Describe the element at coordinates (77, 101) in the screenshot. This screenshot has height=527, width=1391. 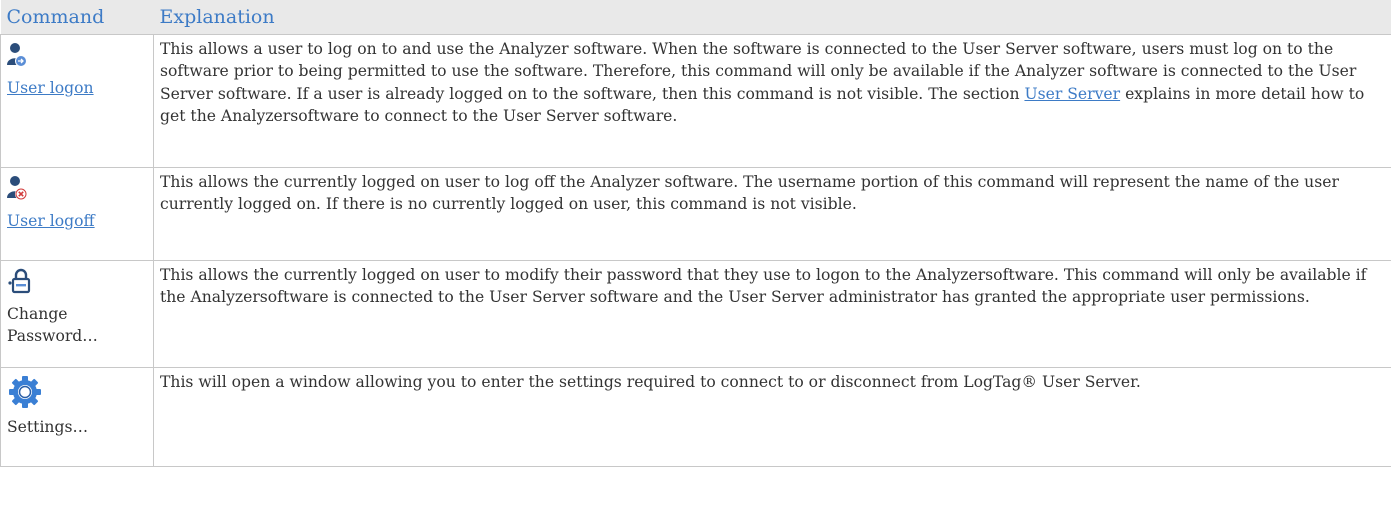
I see `command-cell: User logon` at that location.